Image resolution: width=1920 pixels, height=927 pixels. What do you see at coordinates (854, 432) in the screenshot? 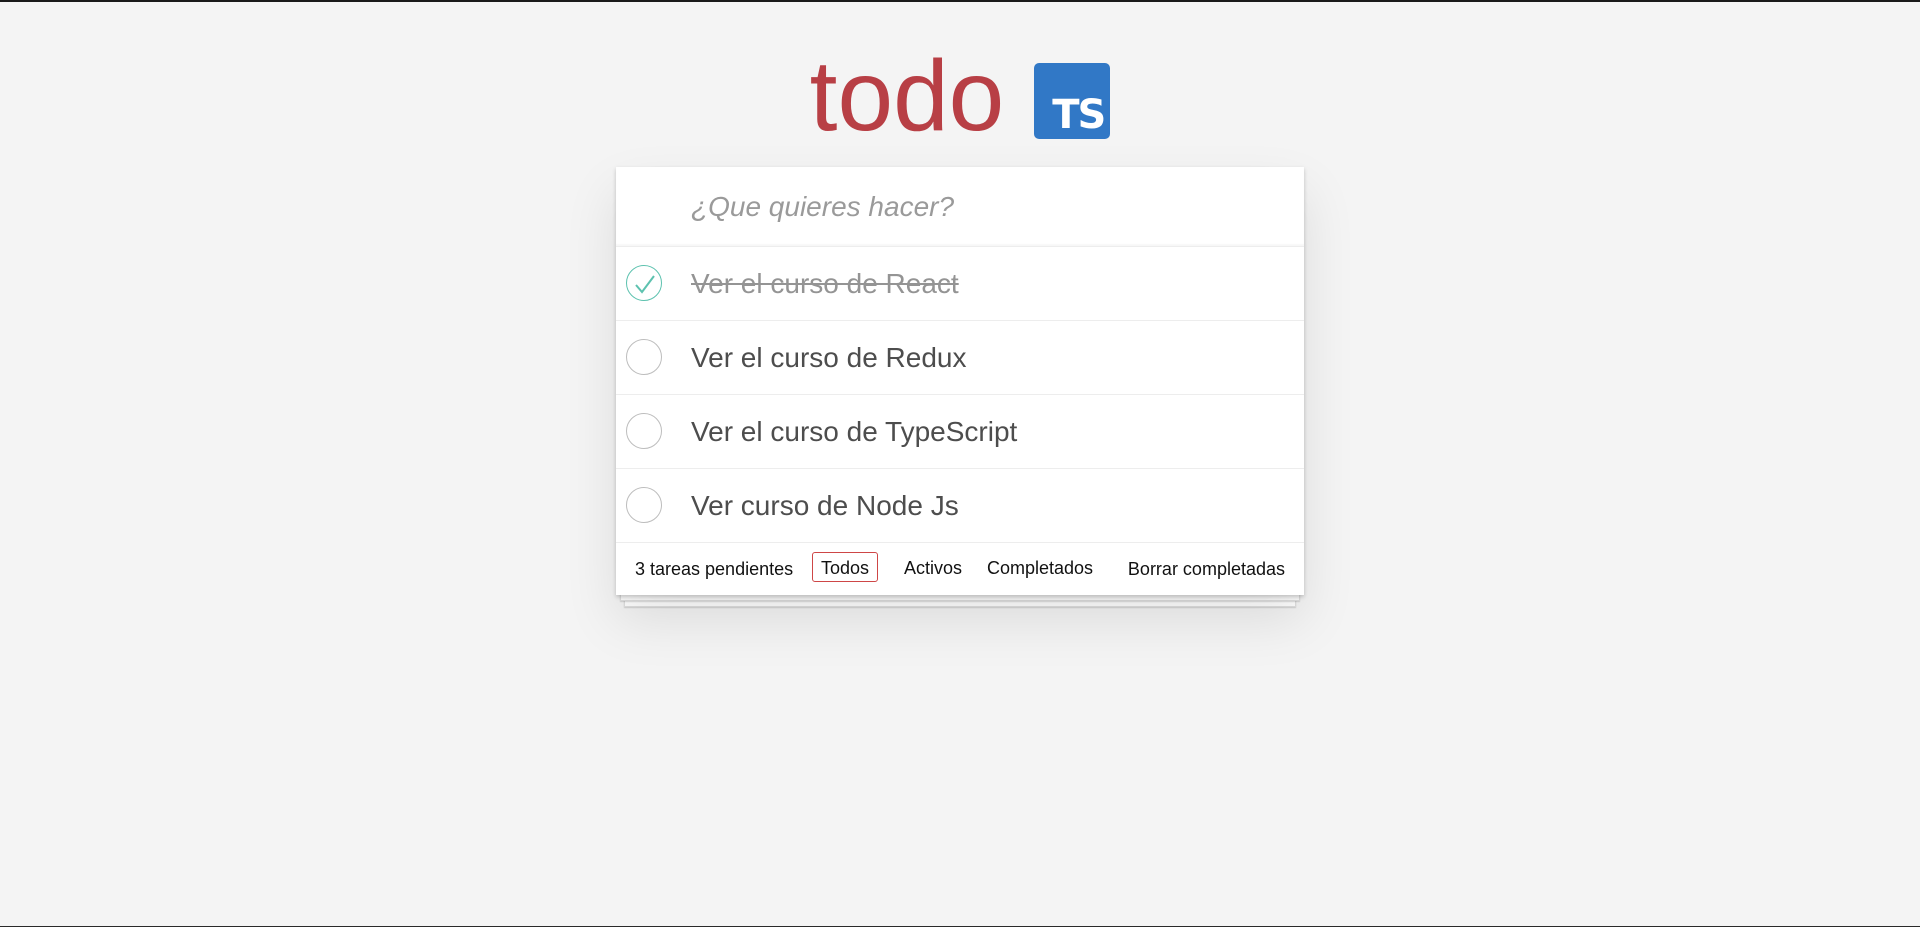
I see `todo-label: Ver el curso de TypeScript` at bounding box center [854, 432].